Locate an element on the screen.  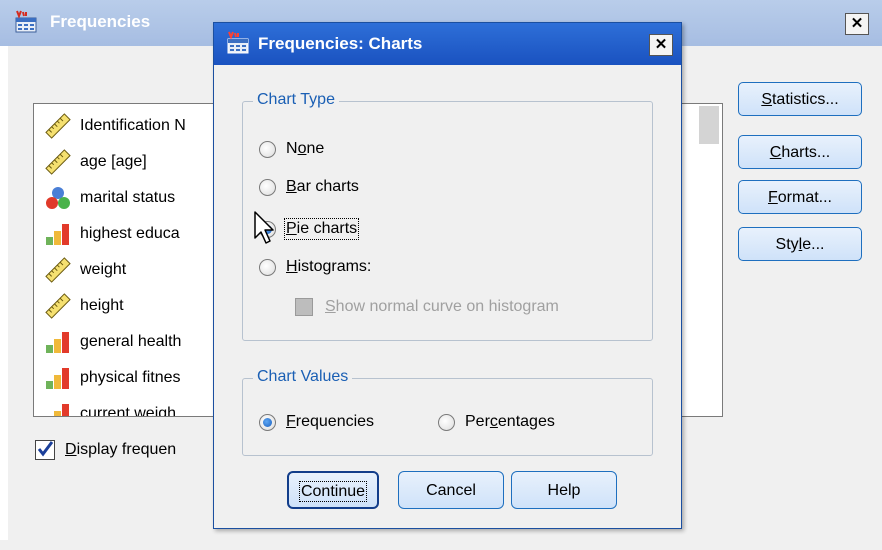
none-mnemonic: o is located at coordinates (302, 148).